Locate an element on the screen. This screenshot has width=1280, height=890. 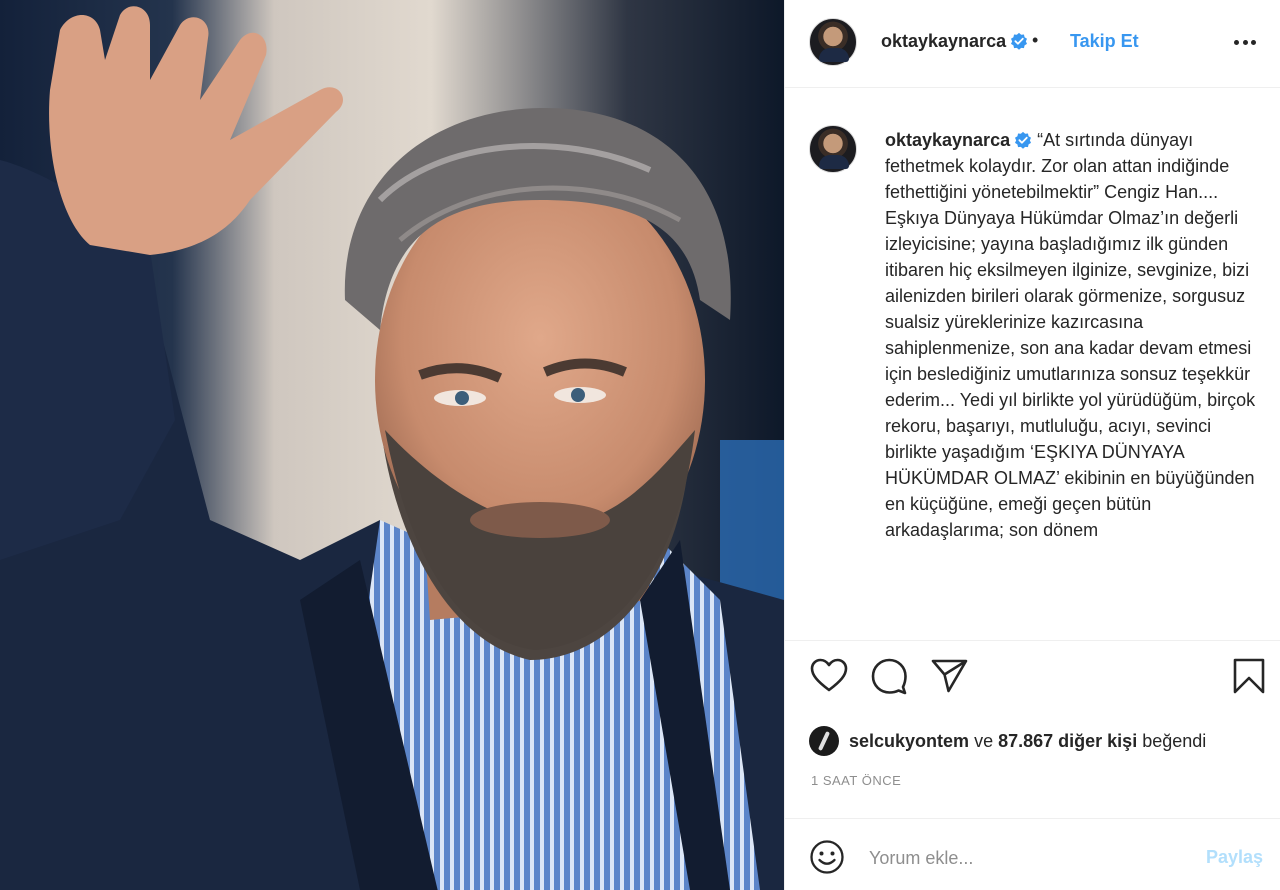
liker-avatar is located at coordinates (824, 741).